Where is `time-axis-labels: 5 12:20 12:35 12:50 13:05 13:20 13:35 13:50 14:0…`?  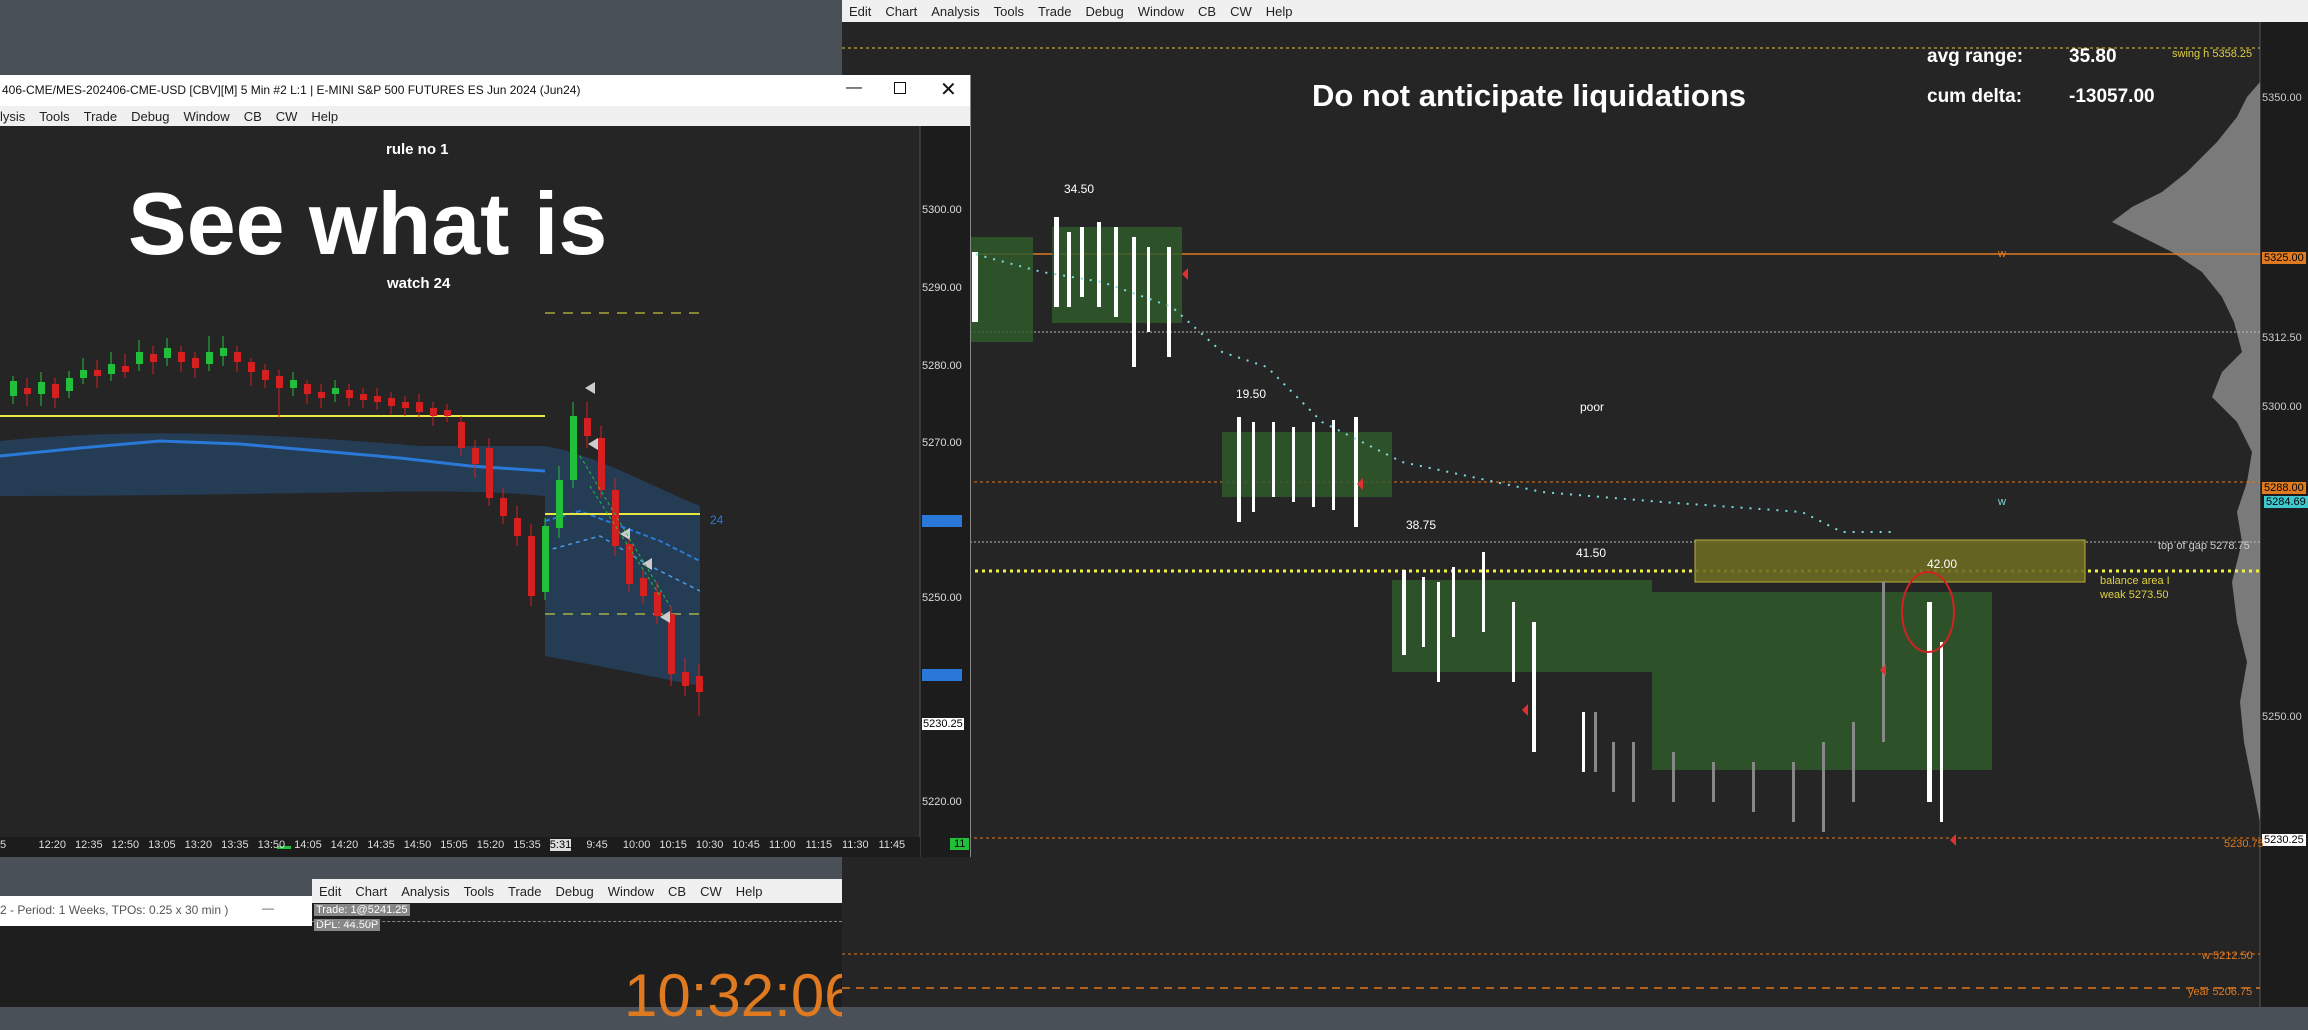
time-axis-labels: 5 12:20 12:35 12:50 13:05 13:20 13:35 13:50 14:0… is located at coordinates (460, 847).